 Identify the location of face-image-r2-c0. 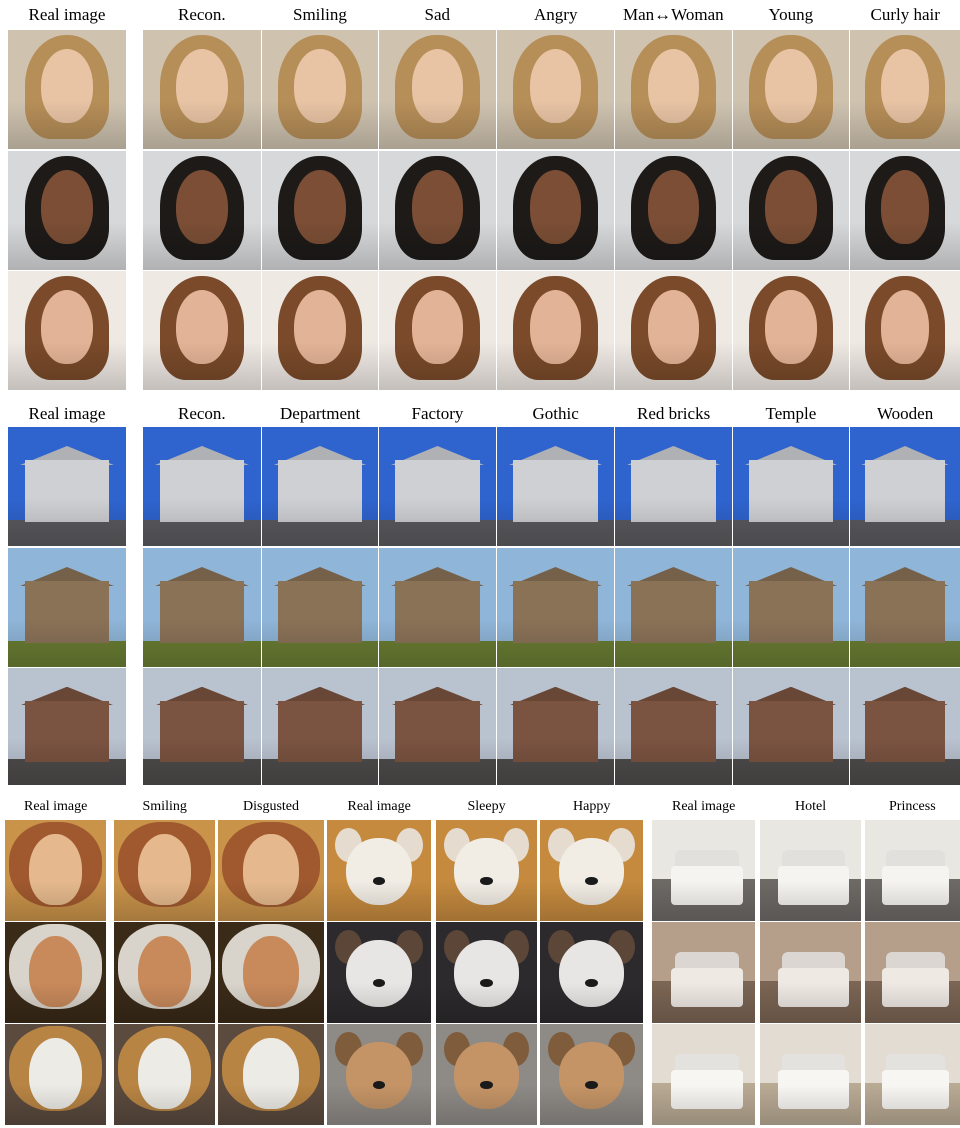
(67, 330).